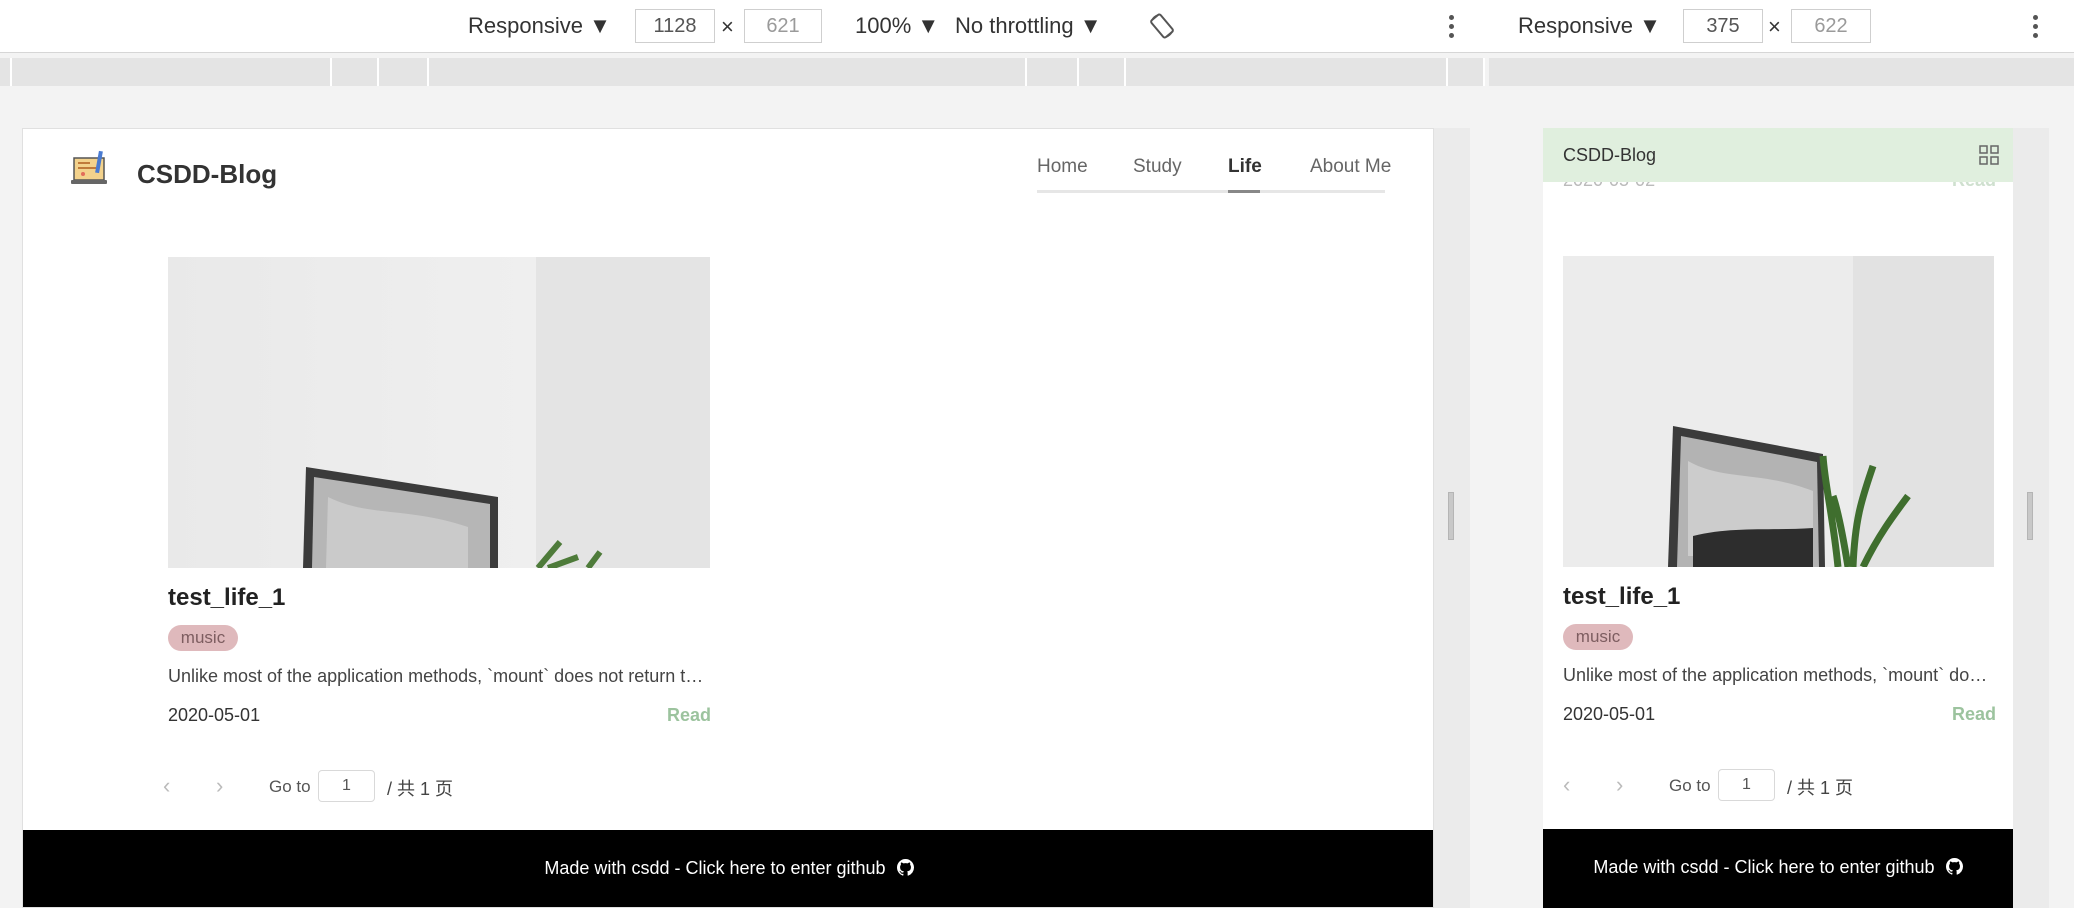  I want to click on mobile-post-cover-image, so click(1778, 411).